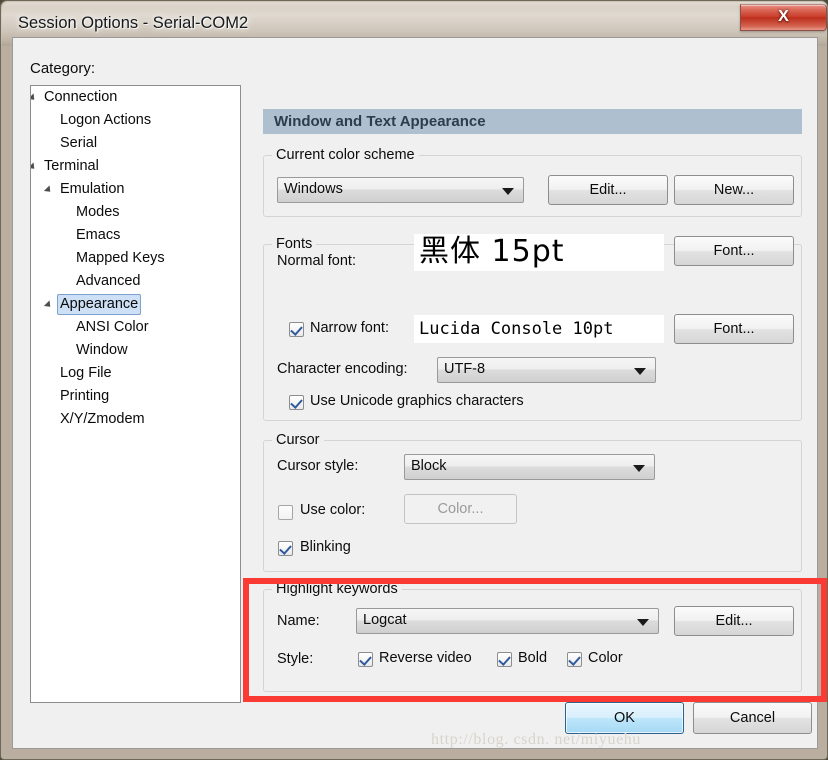  What do you see at coordinates (325, 547) in the screenshot?
I see `blinking-label: Blinking` at bounding box center [325, 547].